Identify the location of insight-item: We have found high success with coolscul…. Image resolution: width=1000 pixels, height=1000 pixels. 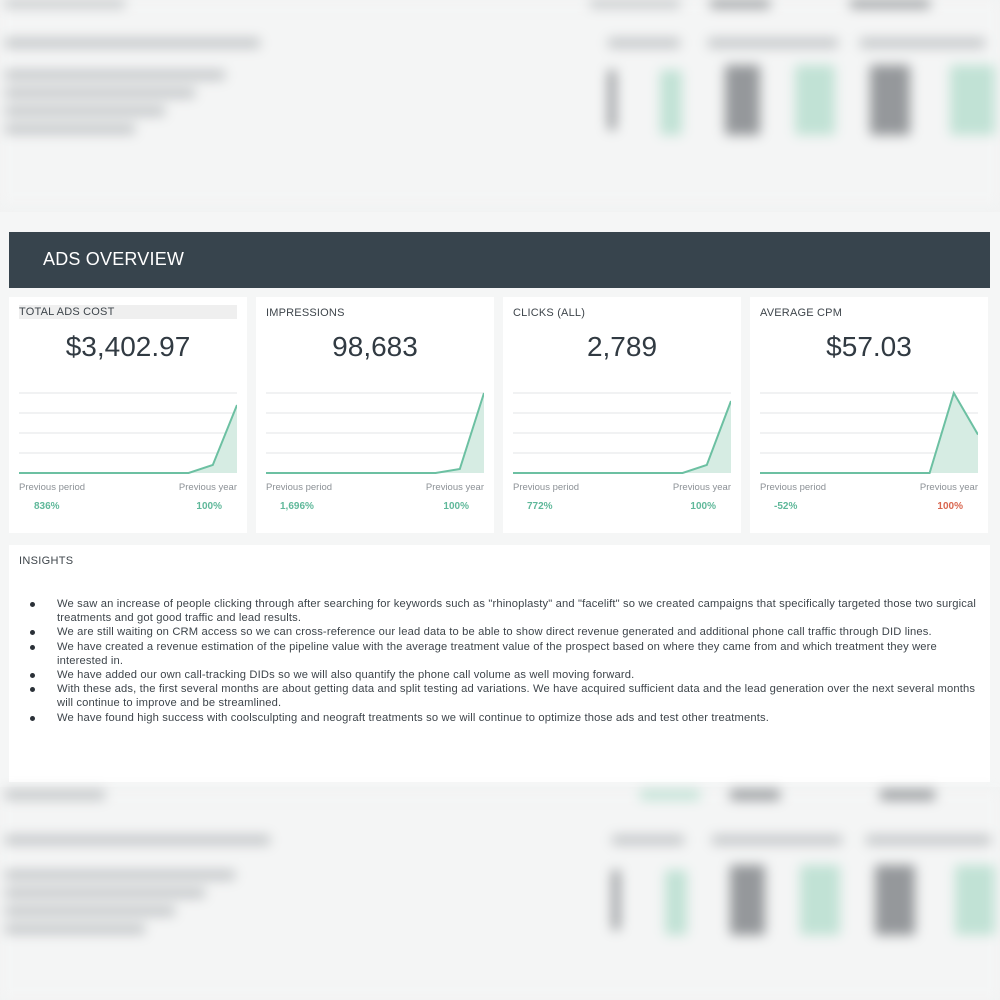
(502, 718).